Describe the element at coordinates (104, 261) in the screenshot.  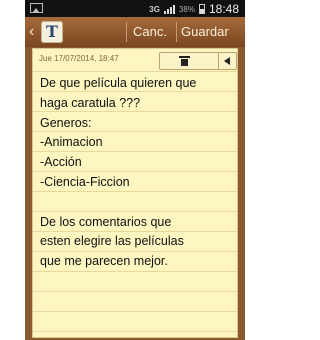
I see `note-line: que me parecen mejor.` at that location.